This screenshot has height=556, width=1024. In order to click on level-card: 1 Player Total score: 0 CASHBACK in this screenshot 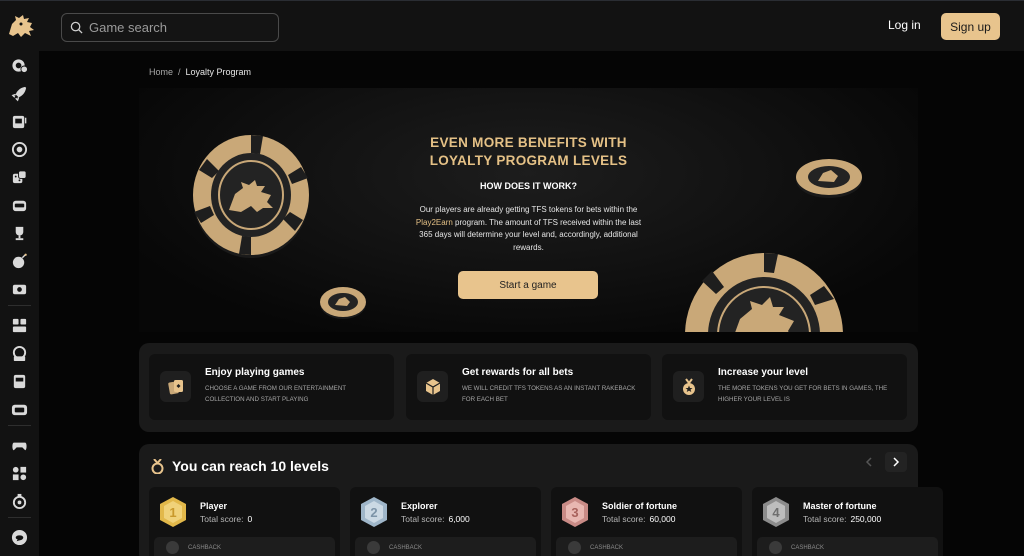, I will do `click(244, 521)`.